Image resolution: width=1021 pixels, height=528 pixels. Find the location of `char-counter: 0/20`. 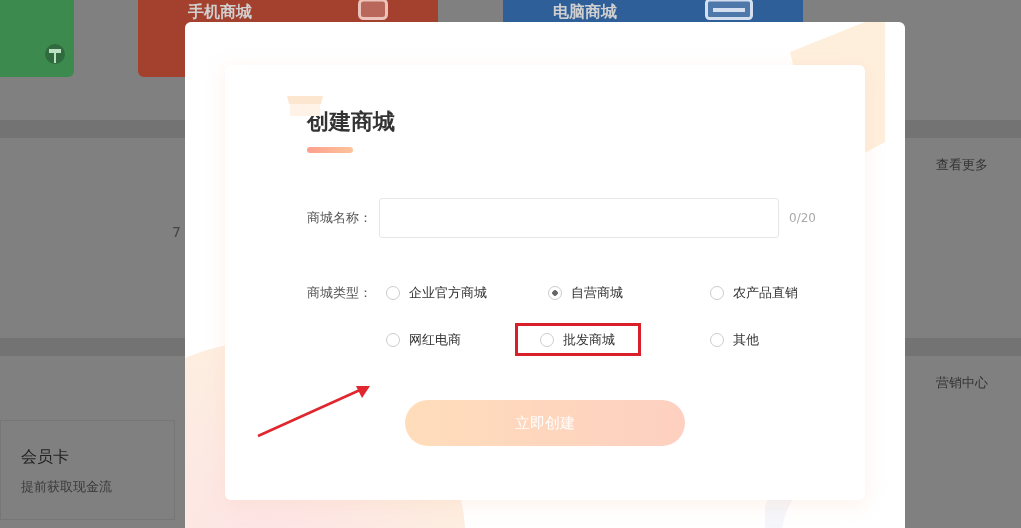

char-counter: 0/20 is located at coordinates (802, 218).